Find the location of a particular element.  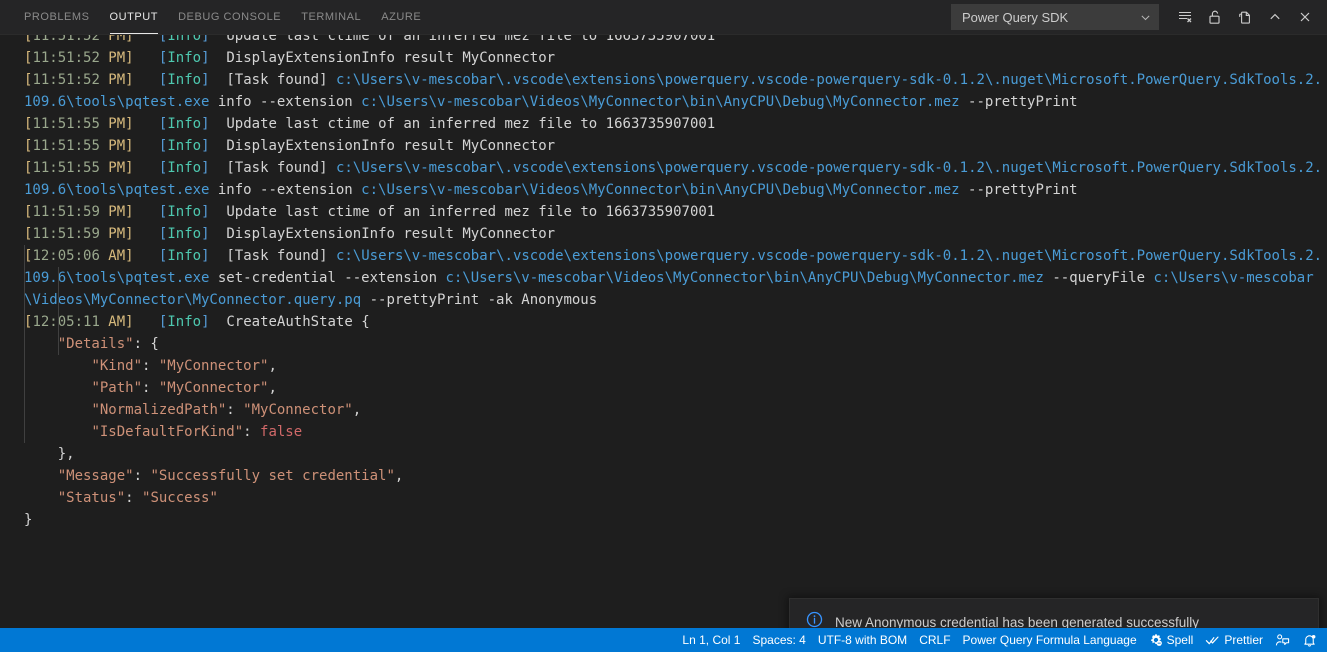

status-bar-item-indentation: Spaces: 4 is located at coordinates (778, 640).